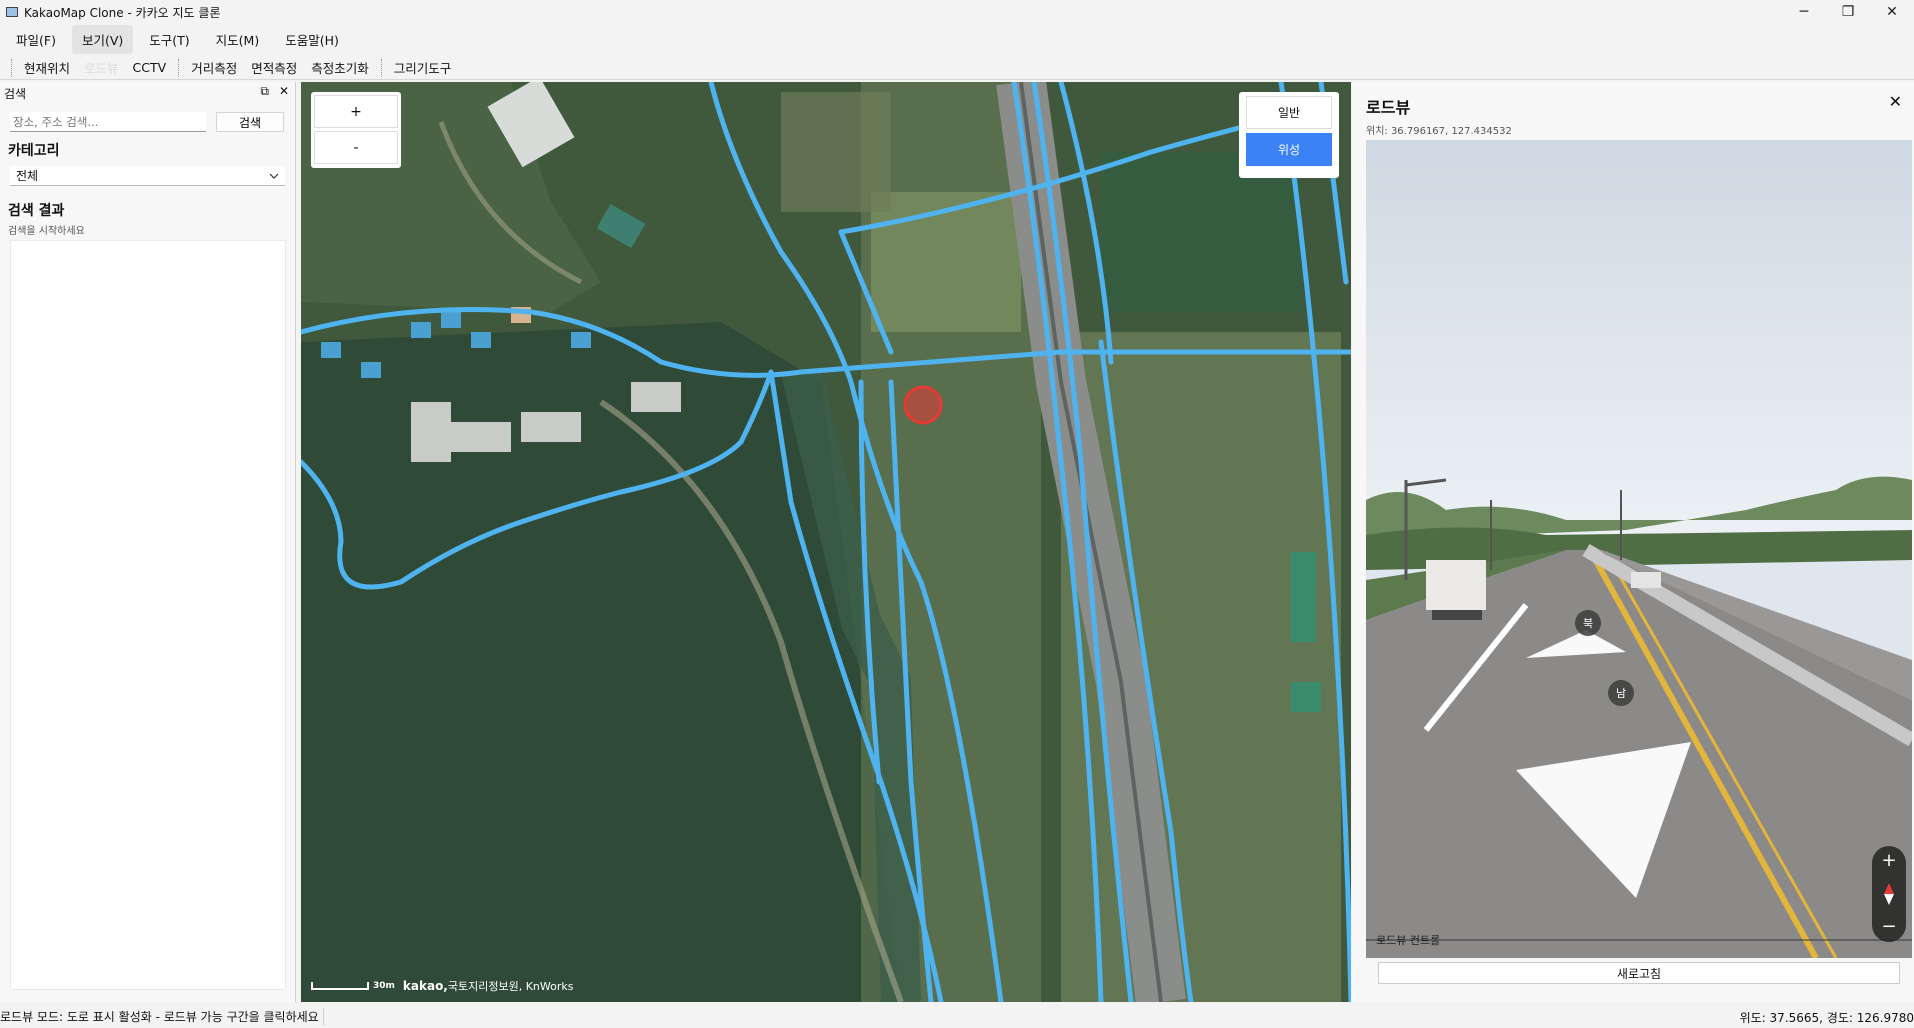  Describe the element at coordinates (356, 111) in the screenshot. I see `map-zoom-in-button: +` at that location.